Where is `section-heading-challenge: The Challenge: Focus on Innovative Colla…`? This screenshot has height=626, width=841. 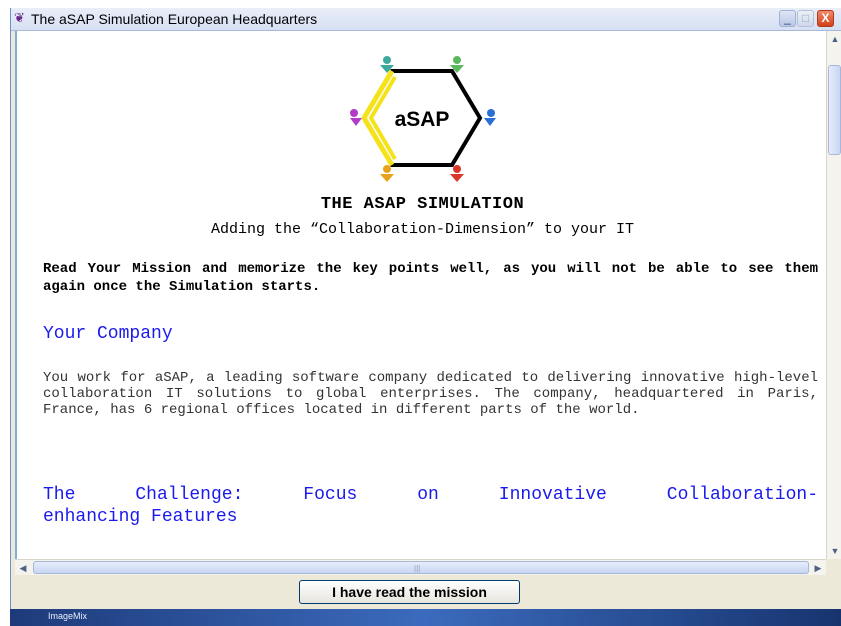 section-heading-challenge: The Challenge: Focus on Innovative Colla… is located at coordinates (430, 495).